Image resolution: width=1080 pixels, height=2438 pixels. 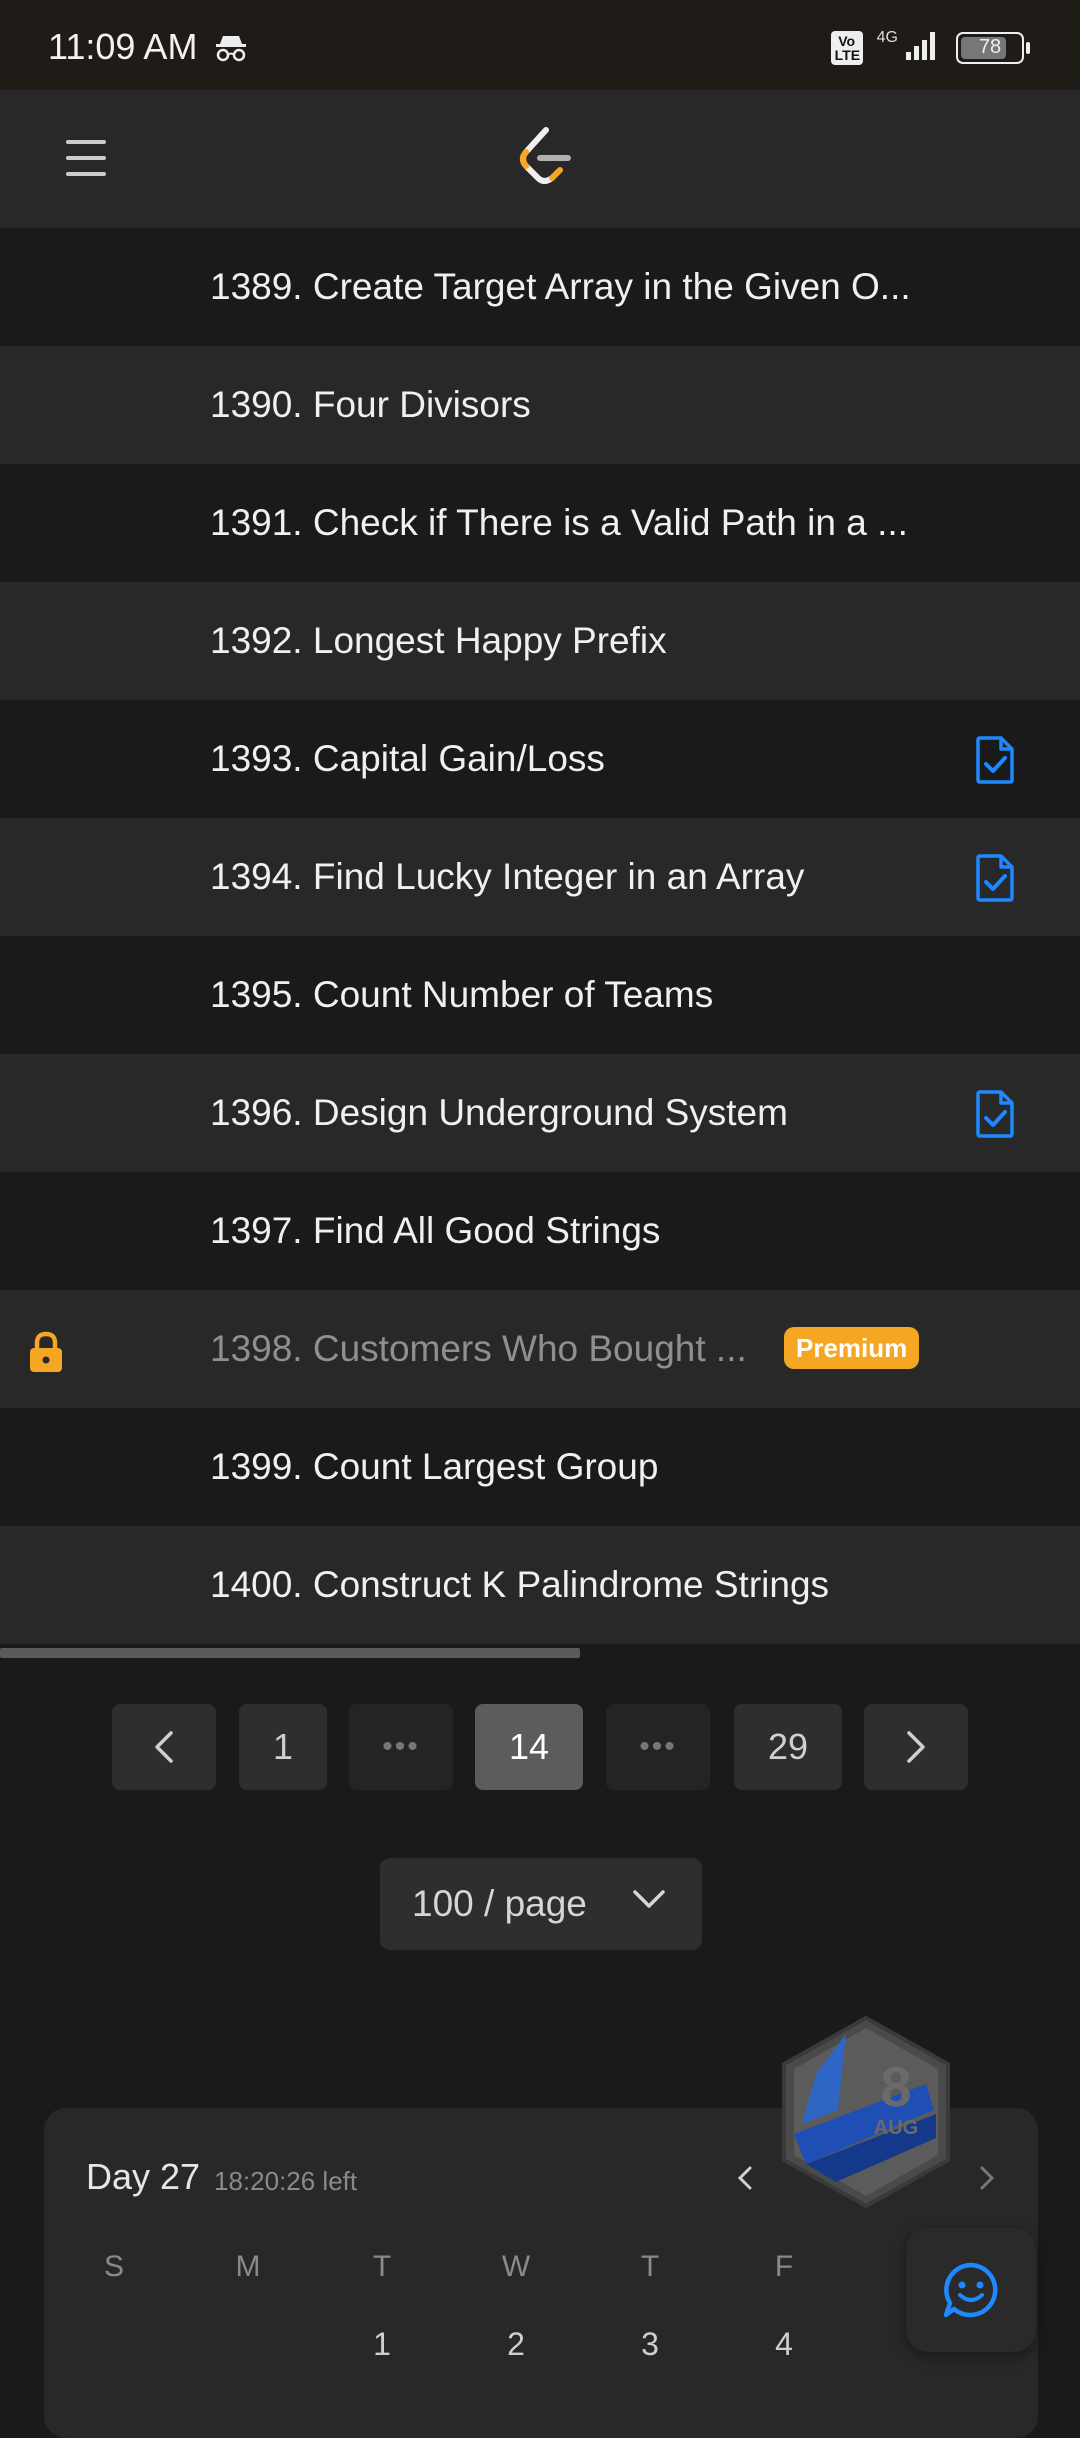 What do you see at coordinates (650, 2344) in the screenshot?
I see `calendar-date: 3` at bounding box center [650, 2344].